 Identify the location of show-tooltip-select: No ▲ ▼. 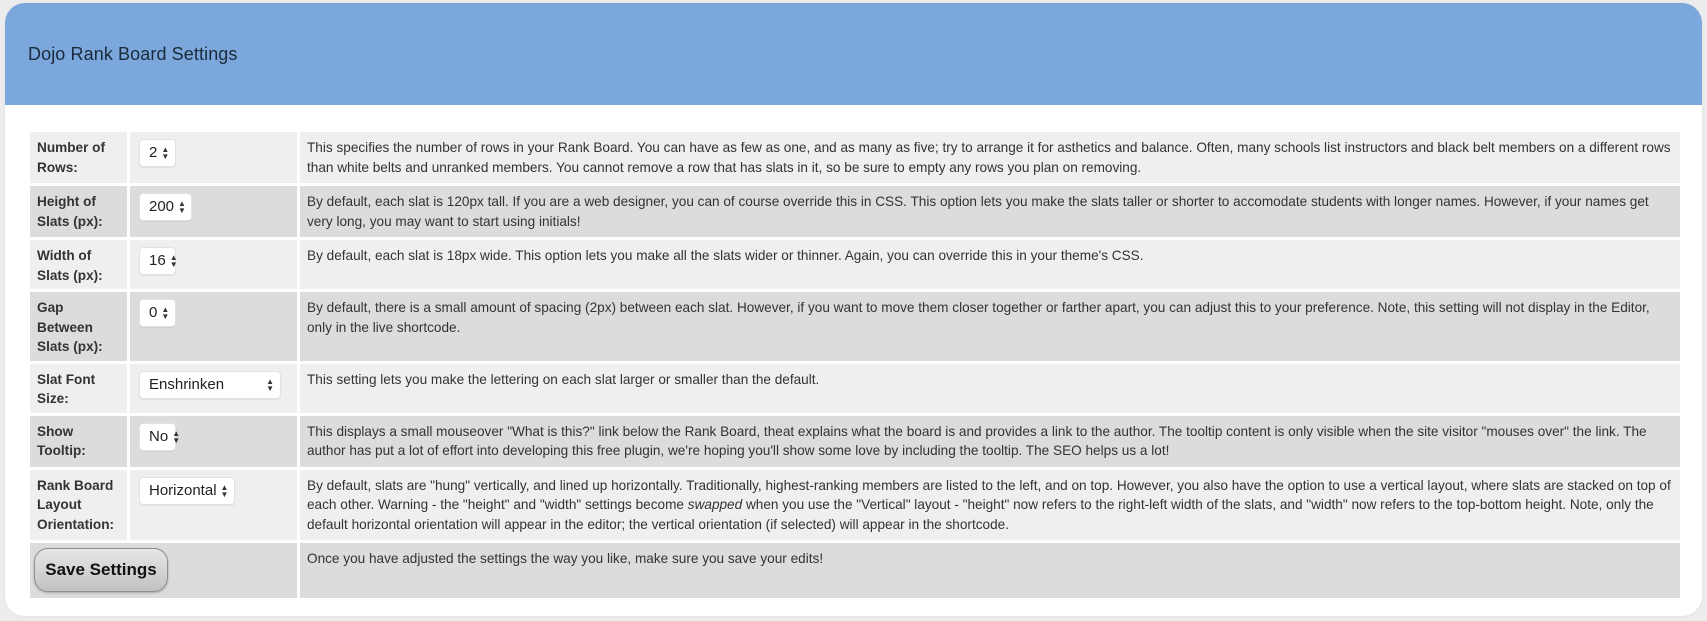
(159, 436).